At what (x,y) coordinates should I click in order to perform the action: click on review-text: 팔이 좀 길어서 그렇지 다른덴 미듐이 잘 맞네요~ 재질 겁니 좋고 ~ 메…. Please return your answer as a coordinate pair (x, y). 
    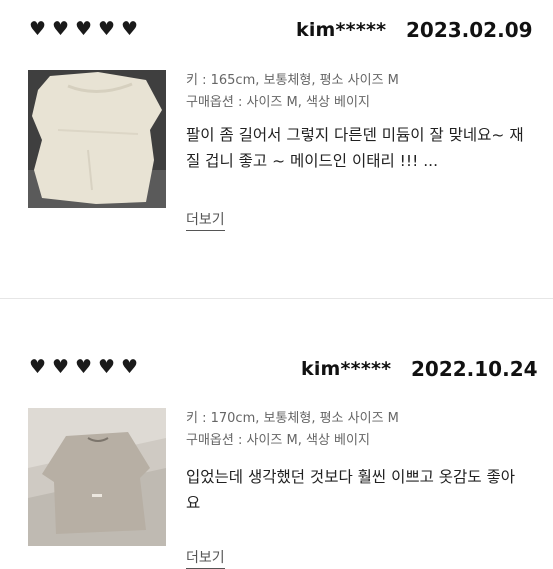
    Looking at the image, I should click on (355, 148).